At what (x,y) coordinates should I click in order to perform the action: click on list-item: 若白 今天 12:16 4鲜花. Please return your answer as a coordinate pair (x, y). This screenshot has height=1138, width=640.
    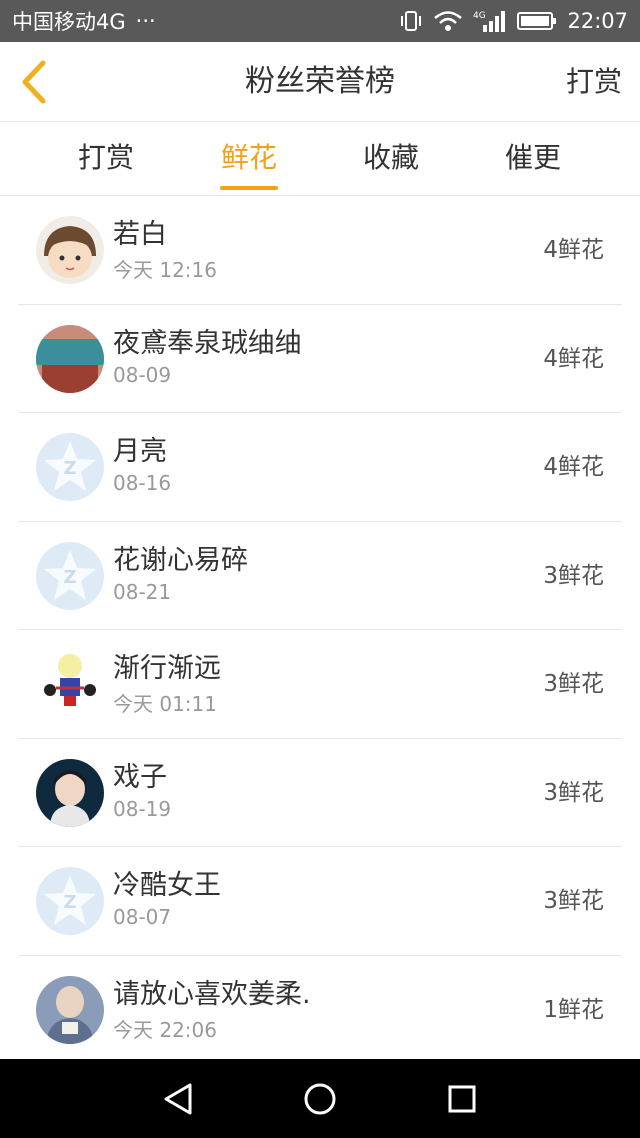
    Looking at the image, I should click on (320, 250).